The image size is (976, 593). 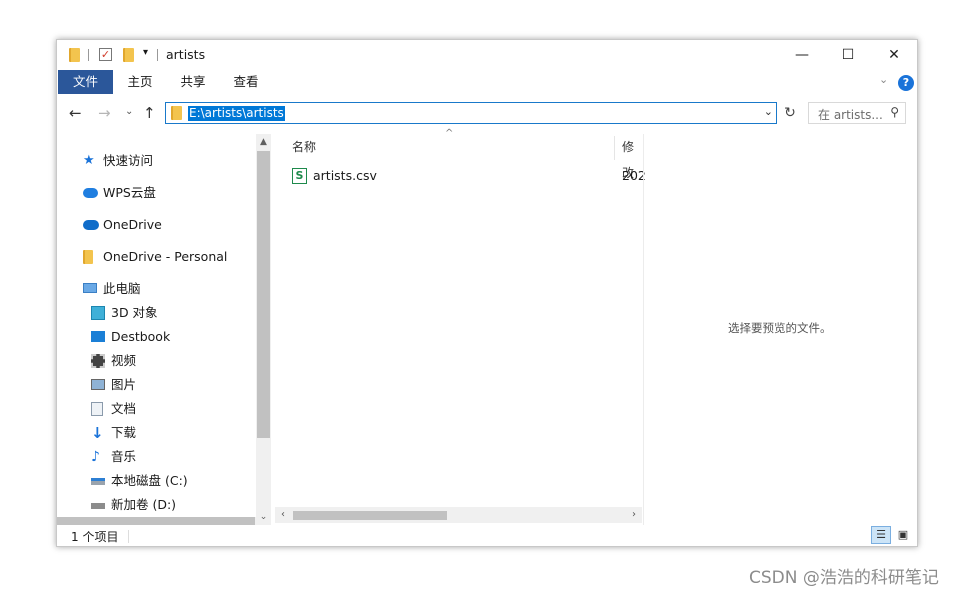 What do you see at coordinates (105, 54) in the screenshot?
I see `properties-icon: ✓` at bounding box center [105, 54].